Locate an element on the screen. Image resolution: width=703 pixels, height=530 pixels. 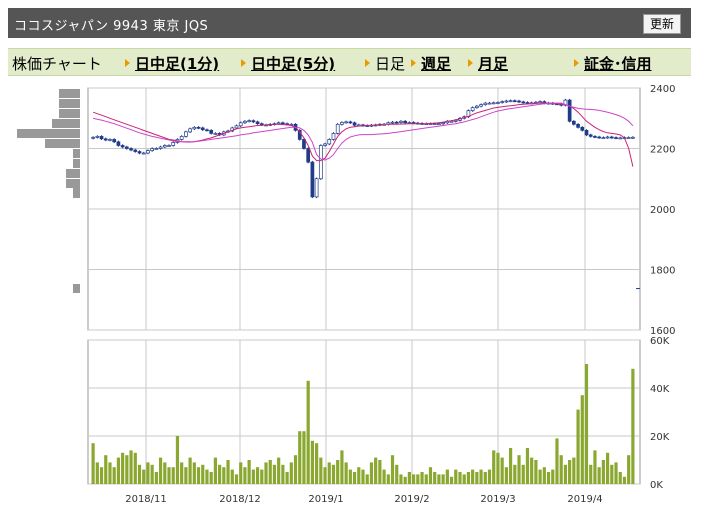
x-tick-label: 2018/11 is located at coordinates (146, 499).